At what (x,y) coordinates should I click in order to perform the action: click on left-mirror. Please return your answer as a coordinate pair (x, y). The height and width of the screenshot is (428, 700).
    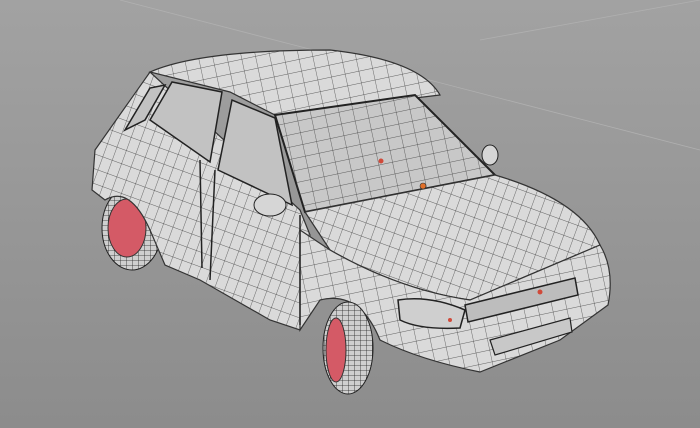
    Looking at the image, I should click on (270, 205).